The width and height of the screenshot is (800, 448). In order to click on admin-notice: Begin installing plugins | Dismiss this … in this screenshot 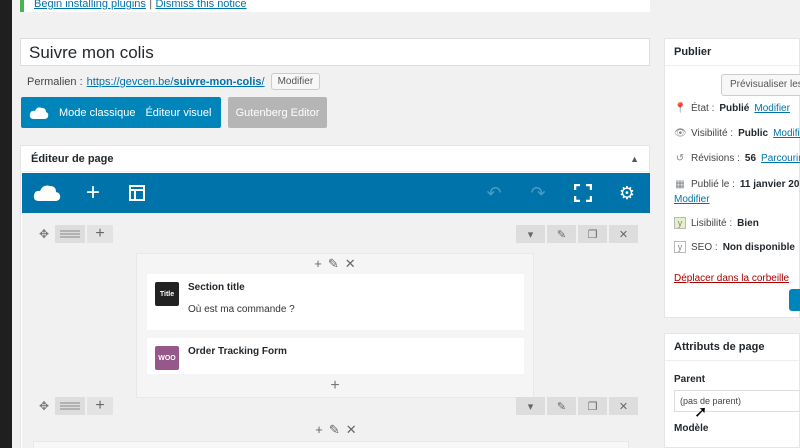, I will do `click(335, 6)`.